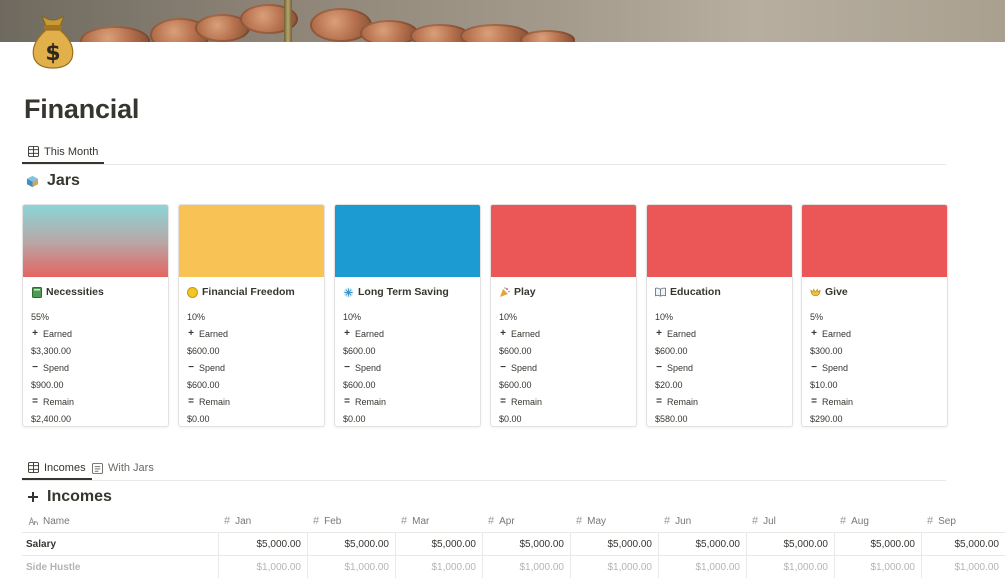  I want to click on row-name-cell: Salary, so click(120, 544).